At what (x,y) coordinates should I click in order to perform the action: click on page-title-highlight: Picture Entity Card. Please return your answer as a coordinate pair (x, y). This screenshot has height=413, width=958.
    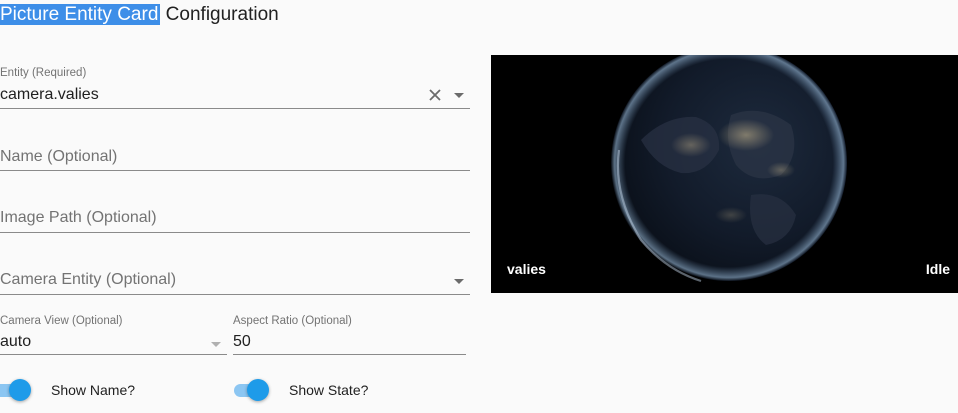
    Looking at the image, I should click on (80, 14).